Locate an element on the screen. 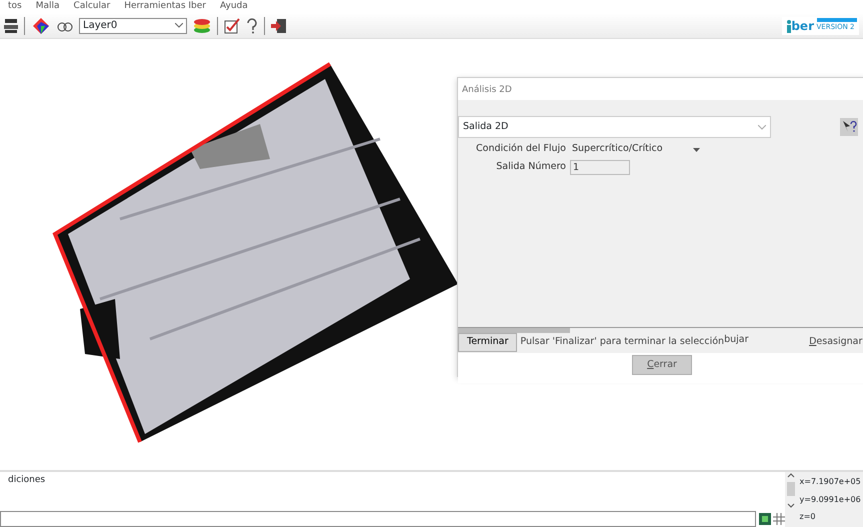  menu-item: Calcular is located at coordinates (92, 6).